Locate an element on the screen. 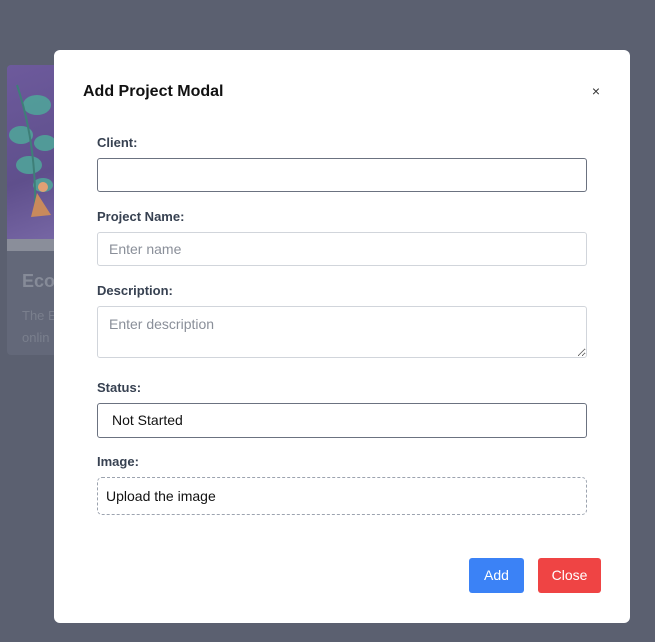 Image resolution: width=655 pixels, height=642 pixels. close-button: Close is located at coordinates (569, 575).